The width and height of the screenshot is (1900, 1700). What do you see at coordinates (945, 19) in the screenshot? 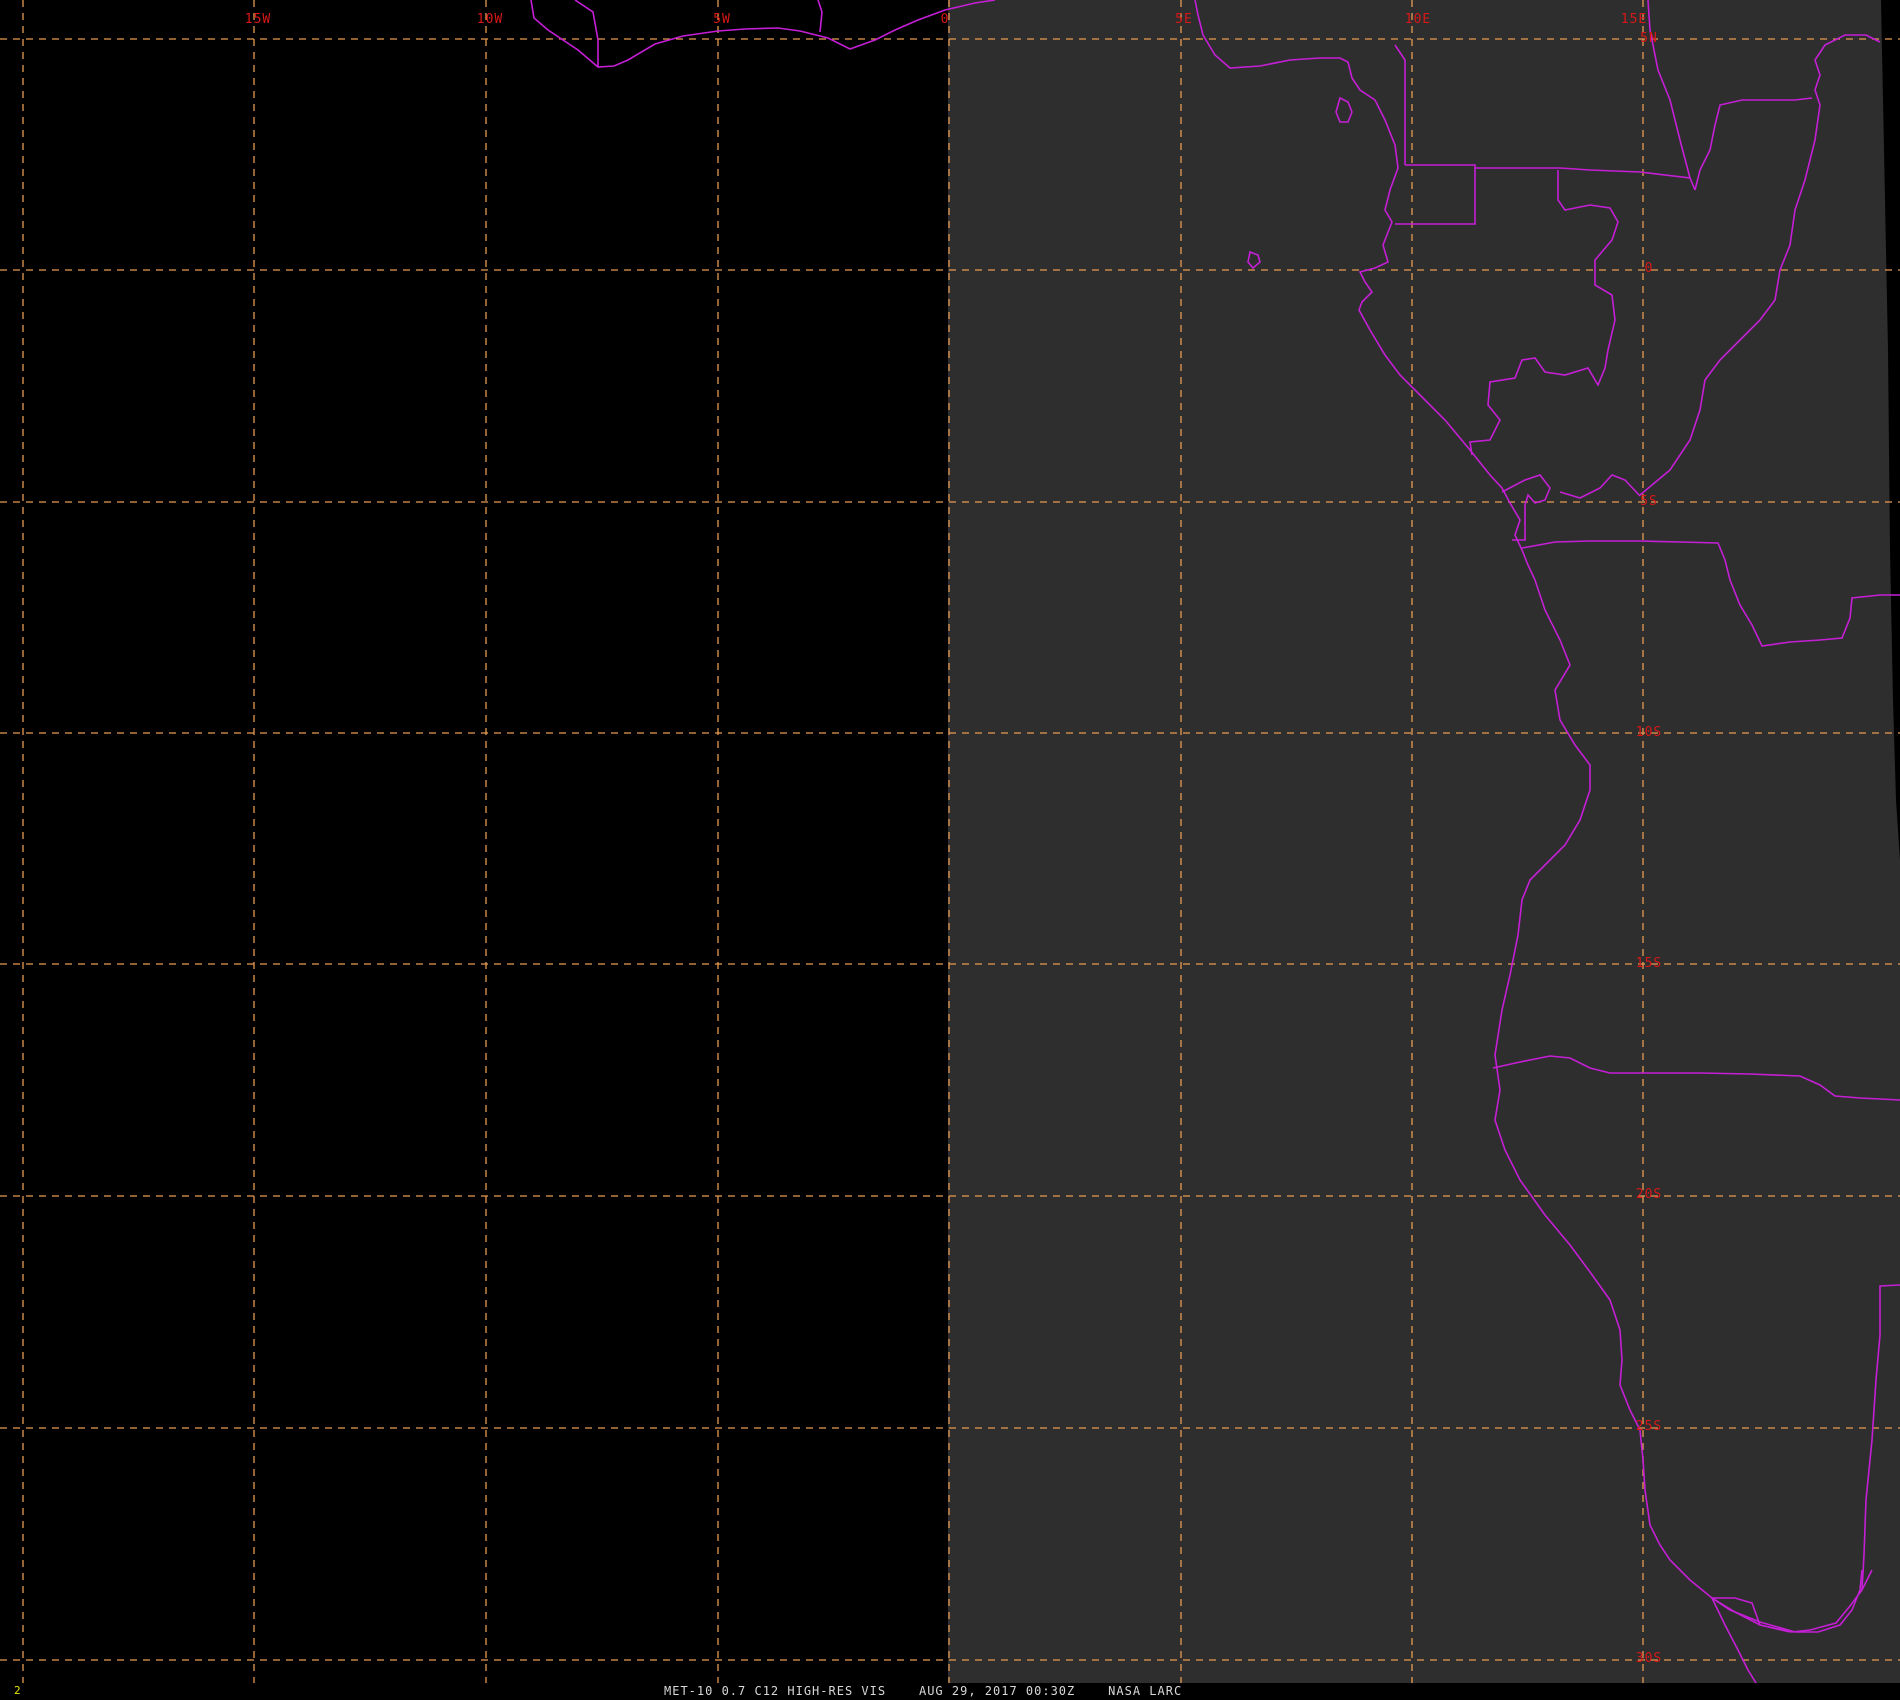
I see `longitude-label: 0` at bounding box center [945, 19].